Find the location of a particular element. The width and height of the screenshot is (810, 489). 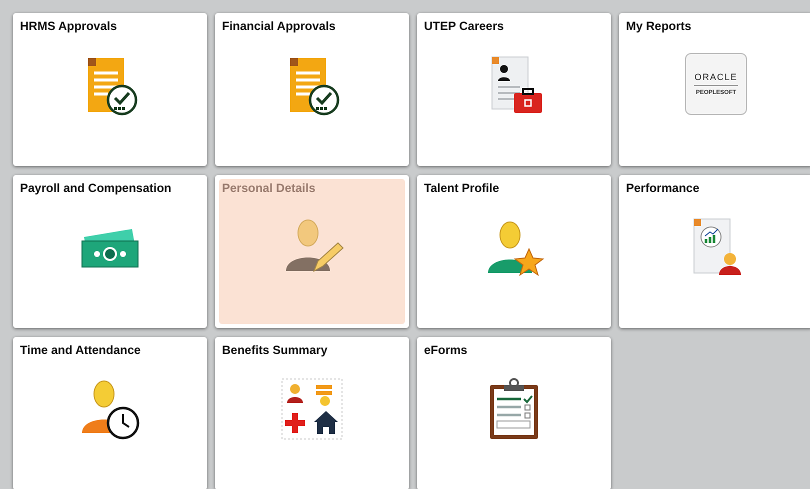

tile-title: Financial Approvals is located at coordinates (279, 26).